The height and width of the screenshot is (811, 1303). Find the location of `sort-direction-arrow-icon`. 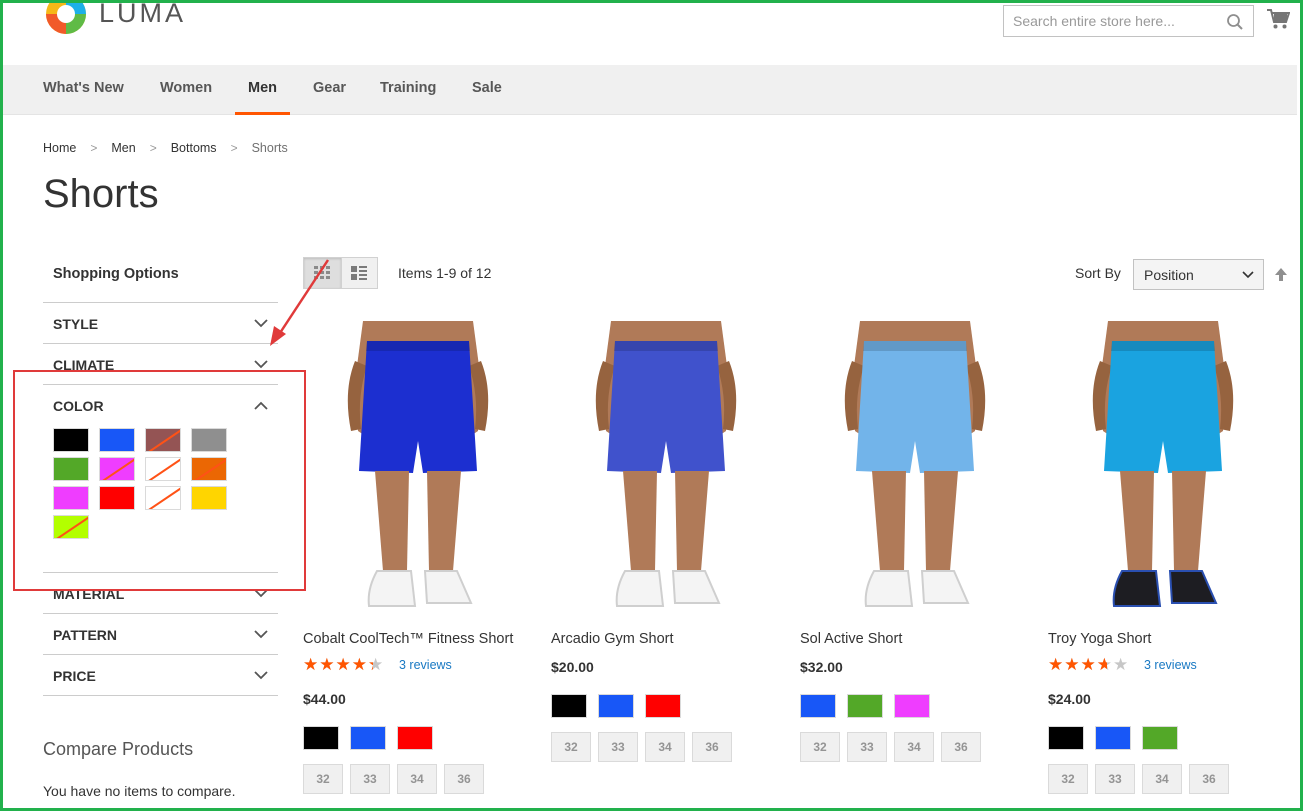

sort-direction-arrow-icon is located at coordinates (1281, 274).